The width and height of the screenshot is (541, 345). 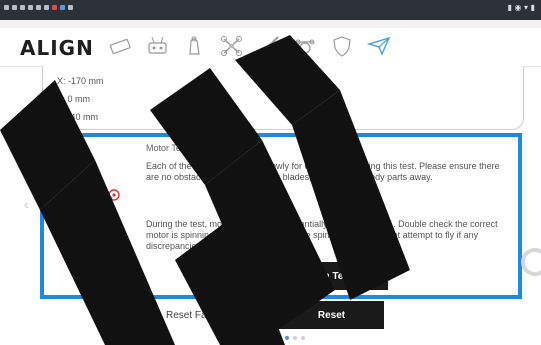 I want to click on brand-logo: ALIGN, so click(x=57, y=48).